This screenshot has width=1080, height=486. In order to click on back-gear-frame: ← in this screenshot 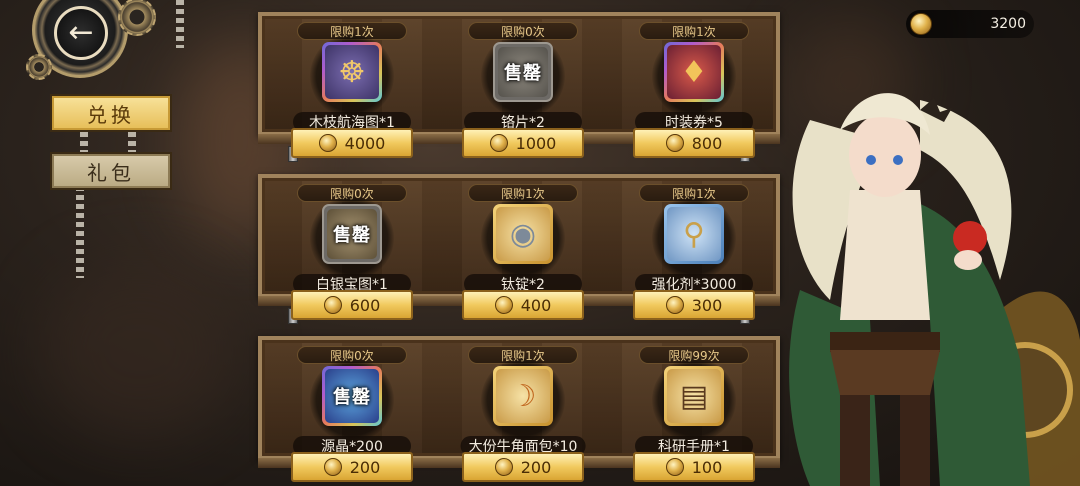, I will do `click(87, 44)`.